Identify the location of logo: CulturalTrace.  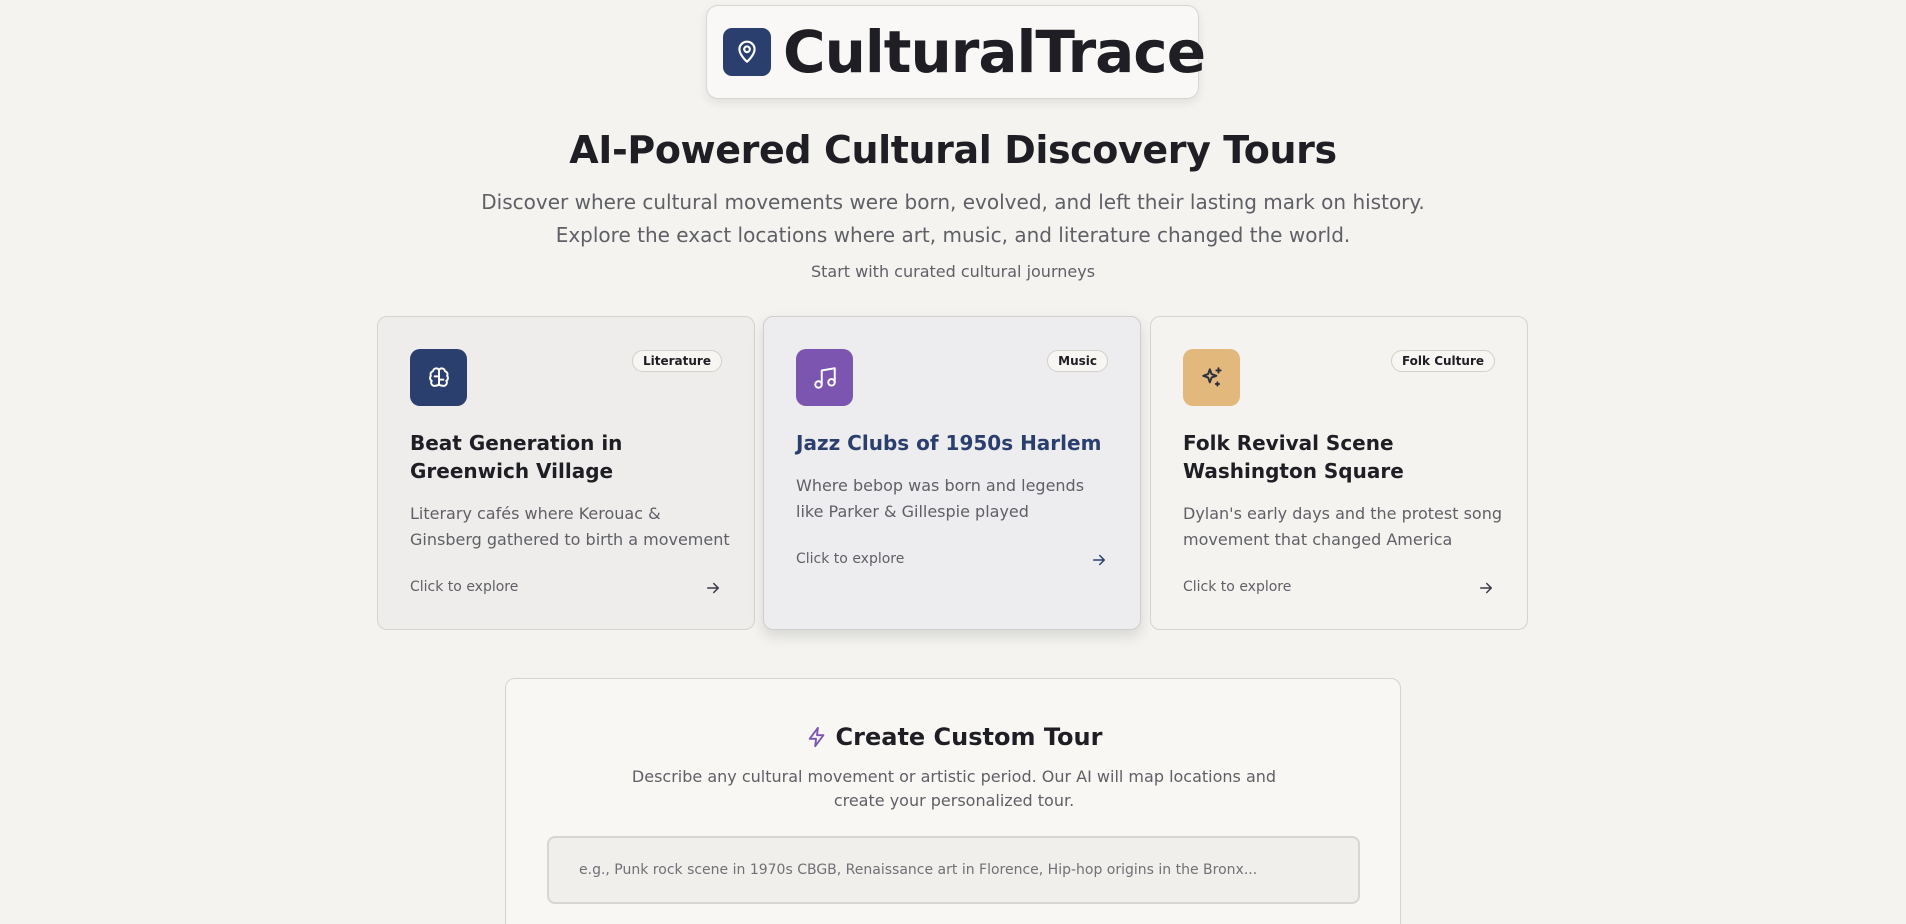
(956, 52).